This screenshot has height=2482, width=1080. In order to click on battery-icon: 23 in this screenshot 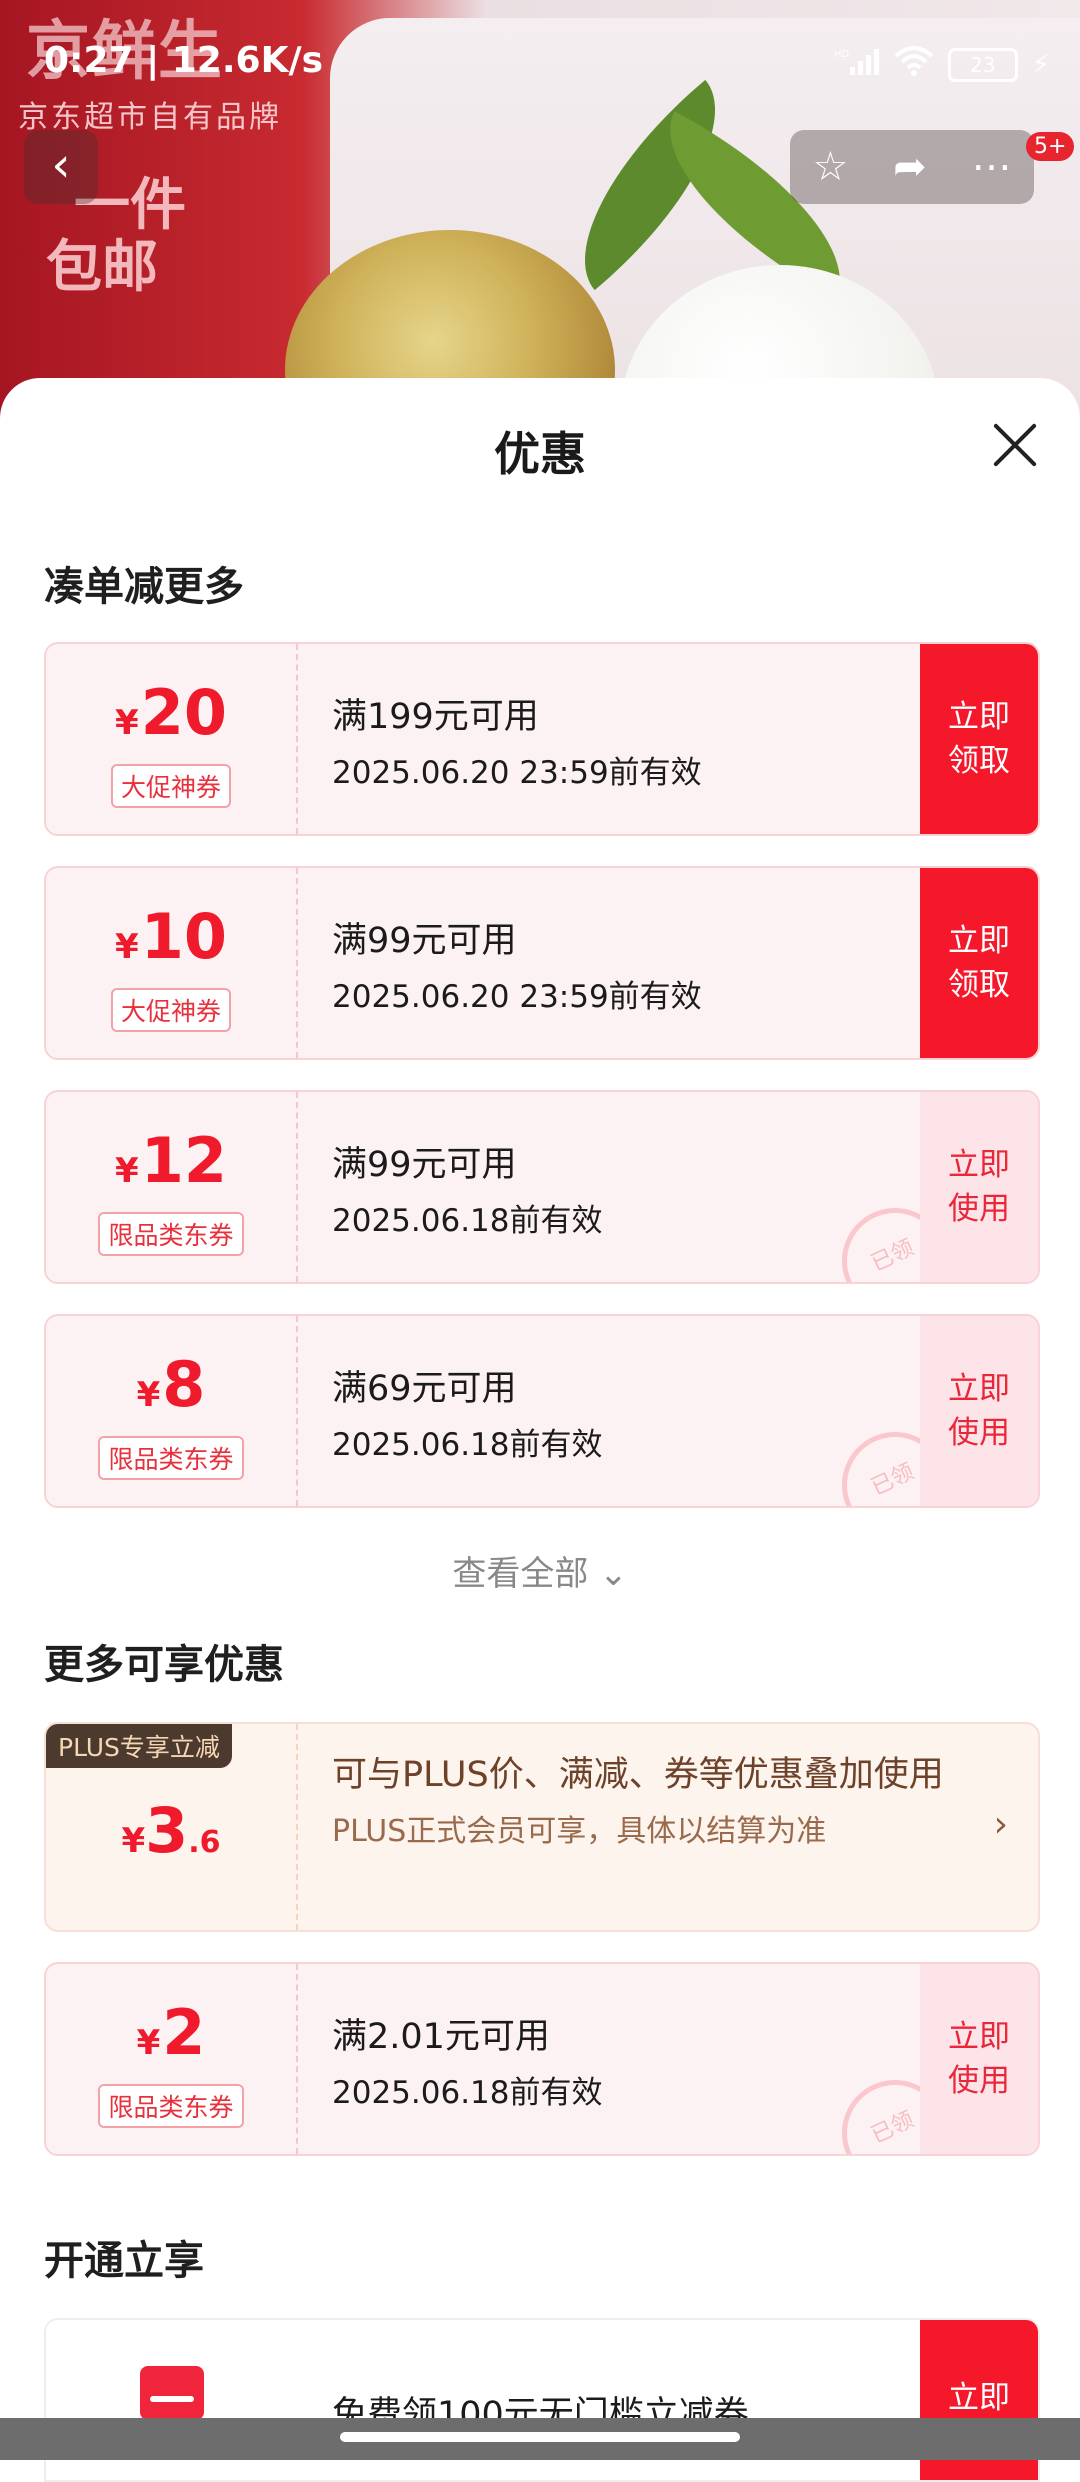, I will do `click(982, 64)`.